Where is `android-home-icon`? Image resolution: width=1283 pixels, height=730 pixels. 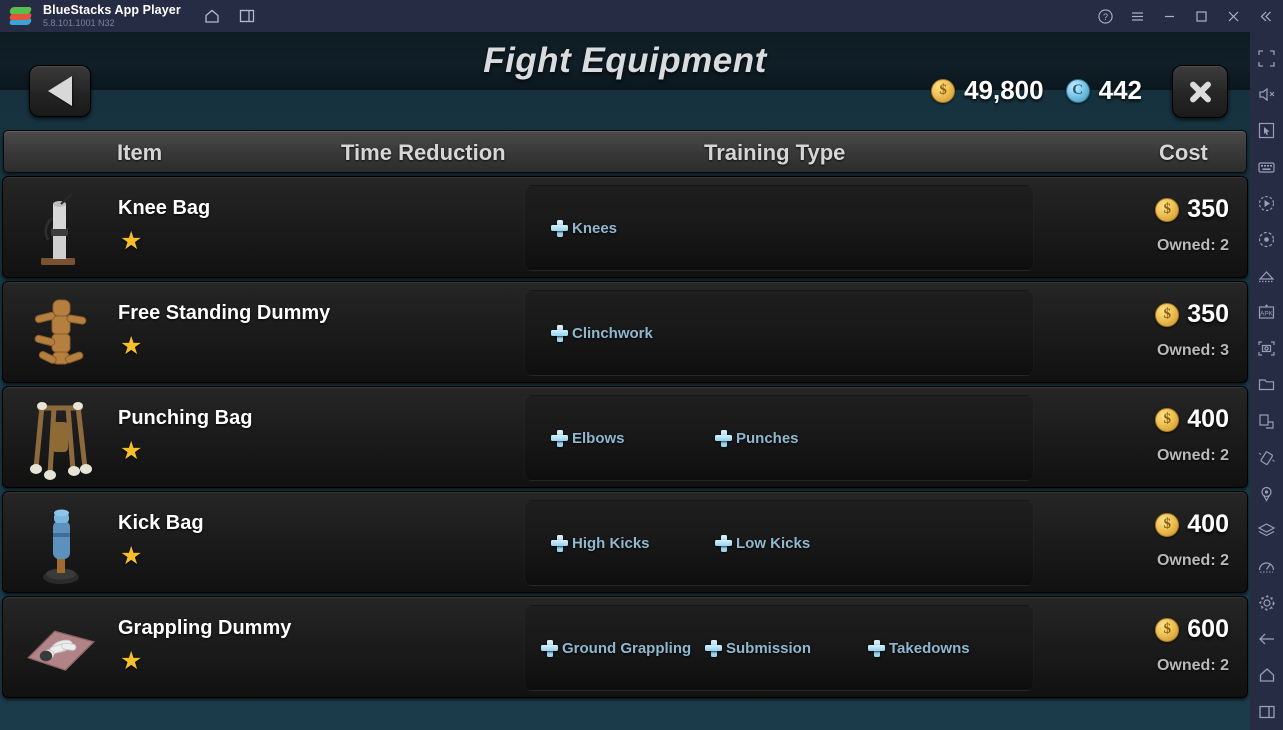
android-home-icon is located at coordinates (1266, 675).